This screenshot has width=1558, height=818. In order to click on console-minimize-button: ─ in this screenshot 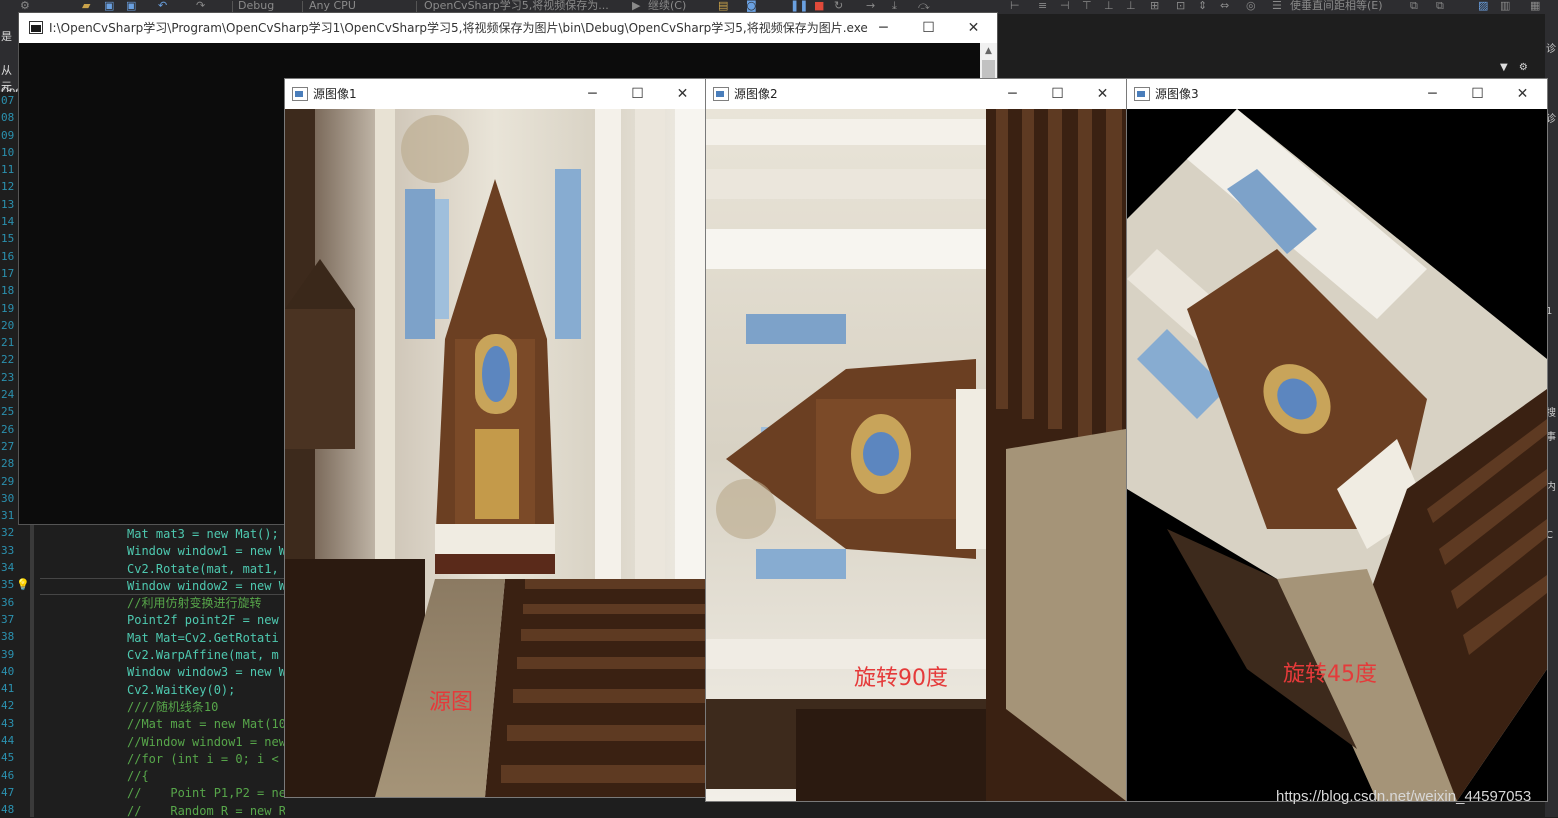, I will do `click(883, 28)`.